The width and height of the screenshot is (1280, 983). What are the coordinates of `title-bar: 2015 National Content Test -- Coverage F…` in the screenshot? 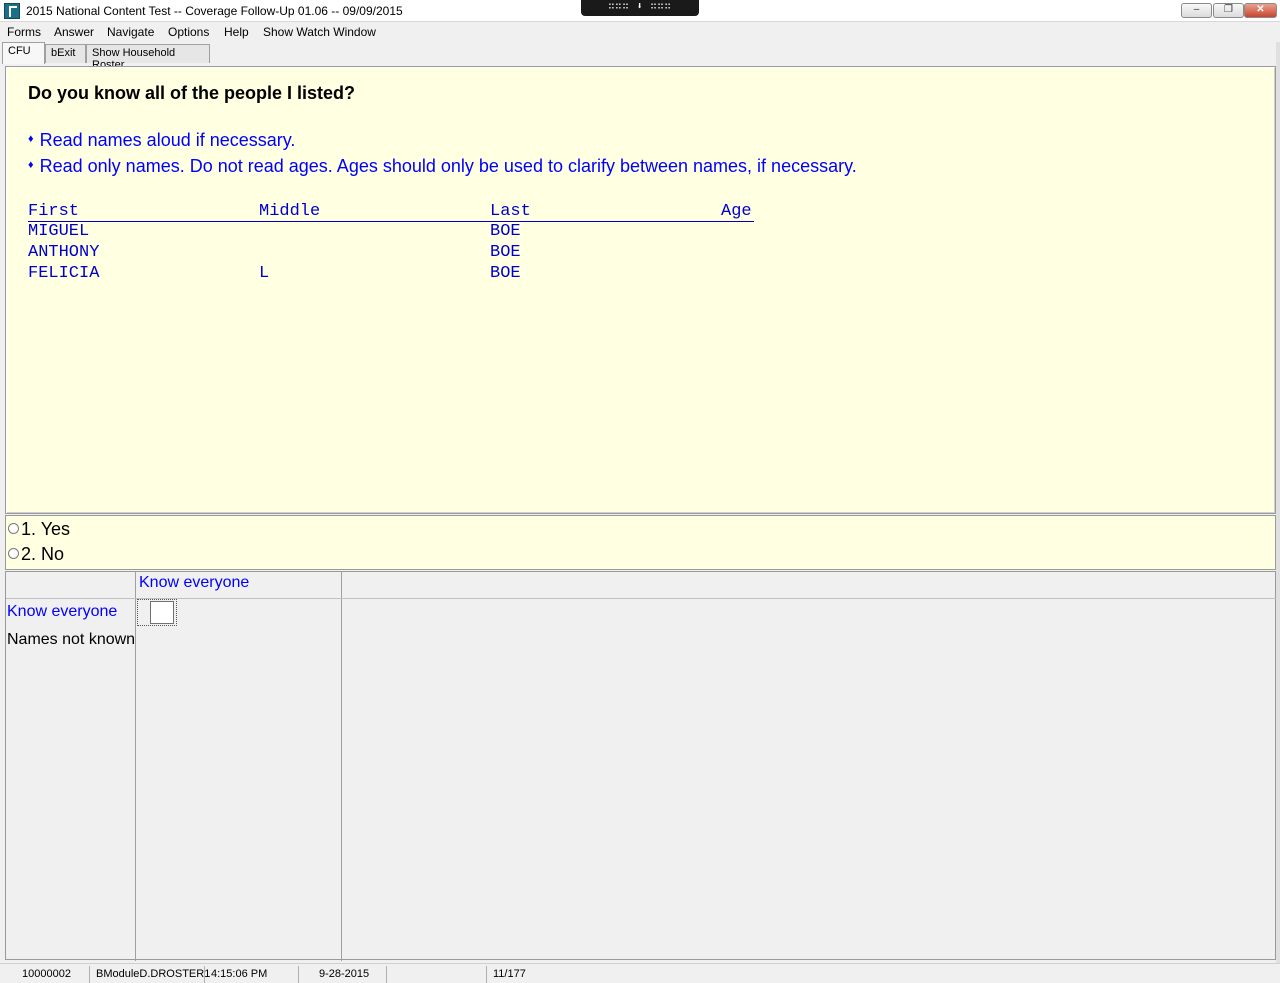 It's located at (640, 11).